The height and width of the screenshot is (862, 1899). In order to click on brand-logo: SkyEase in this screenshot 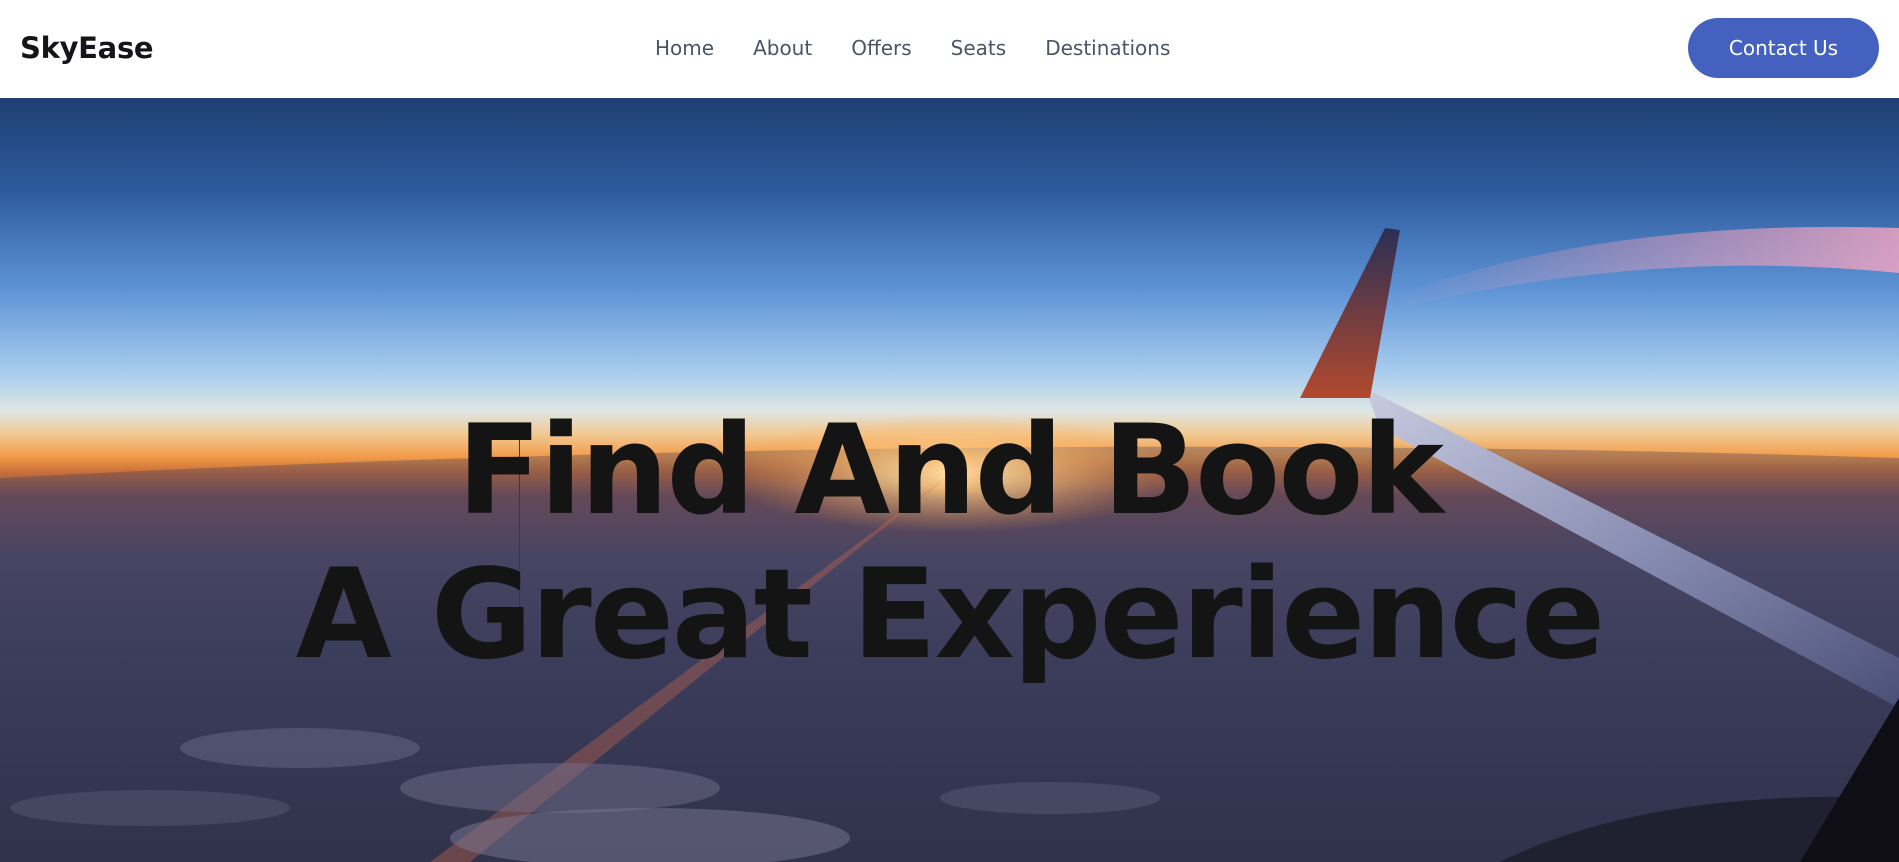, I will do `click(87, 48)`.